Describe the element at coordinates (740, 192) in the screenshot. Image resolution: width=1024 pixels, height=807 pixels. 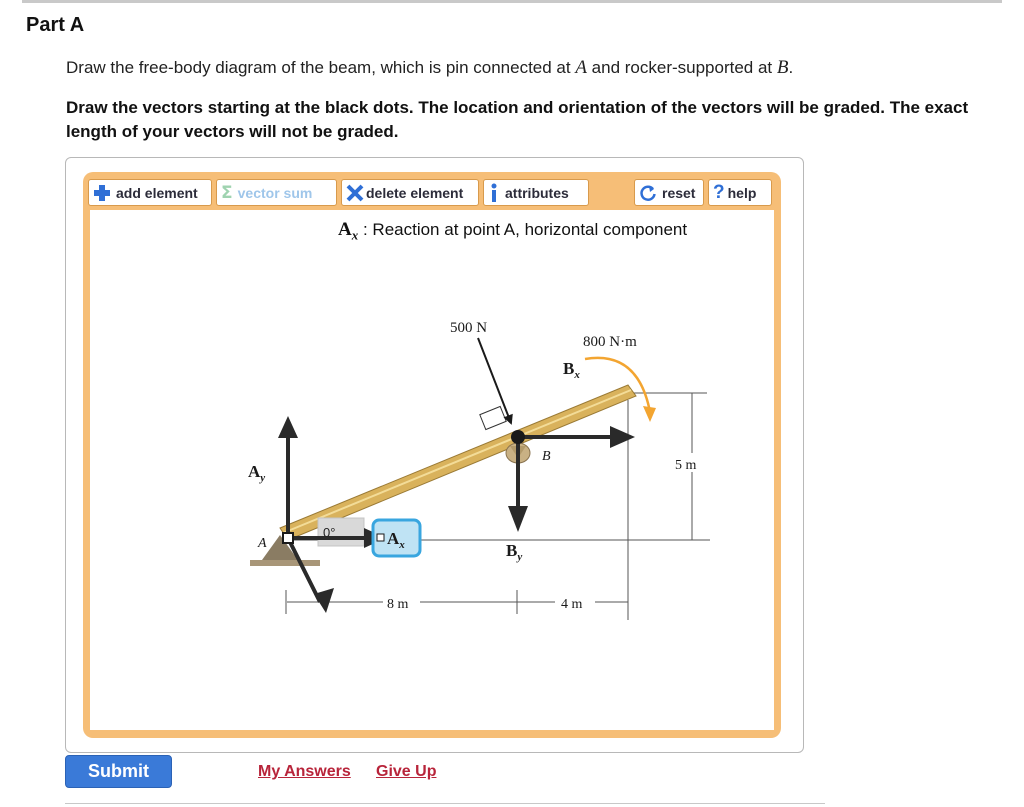
I see `help-button: ? help` at that location.